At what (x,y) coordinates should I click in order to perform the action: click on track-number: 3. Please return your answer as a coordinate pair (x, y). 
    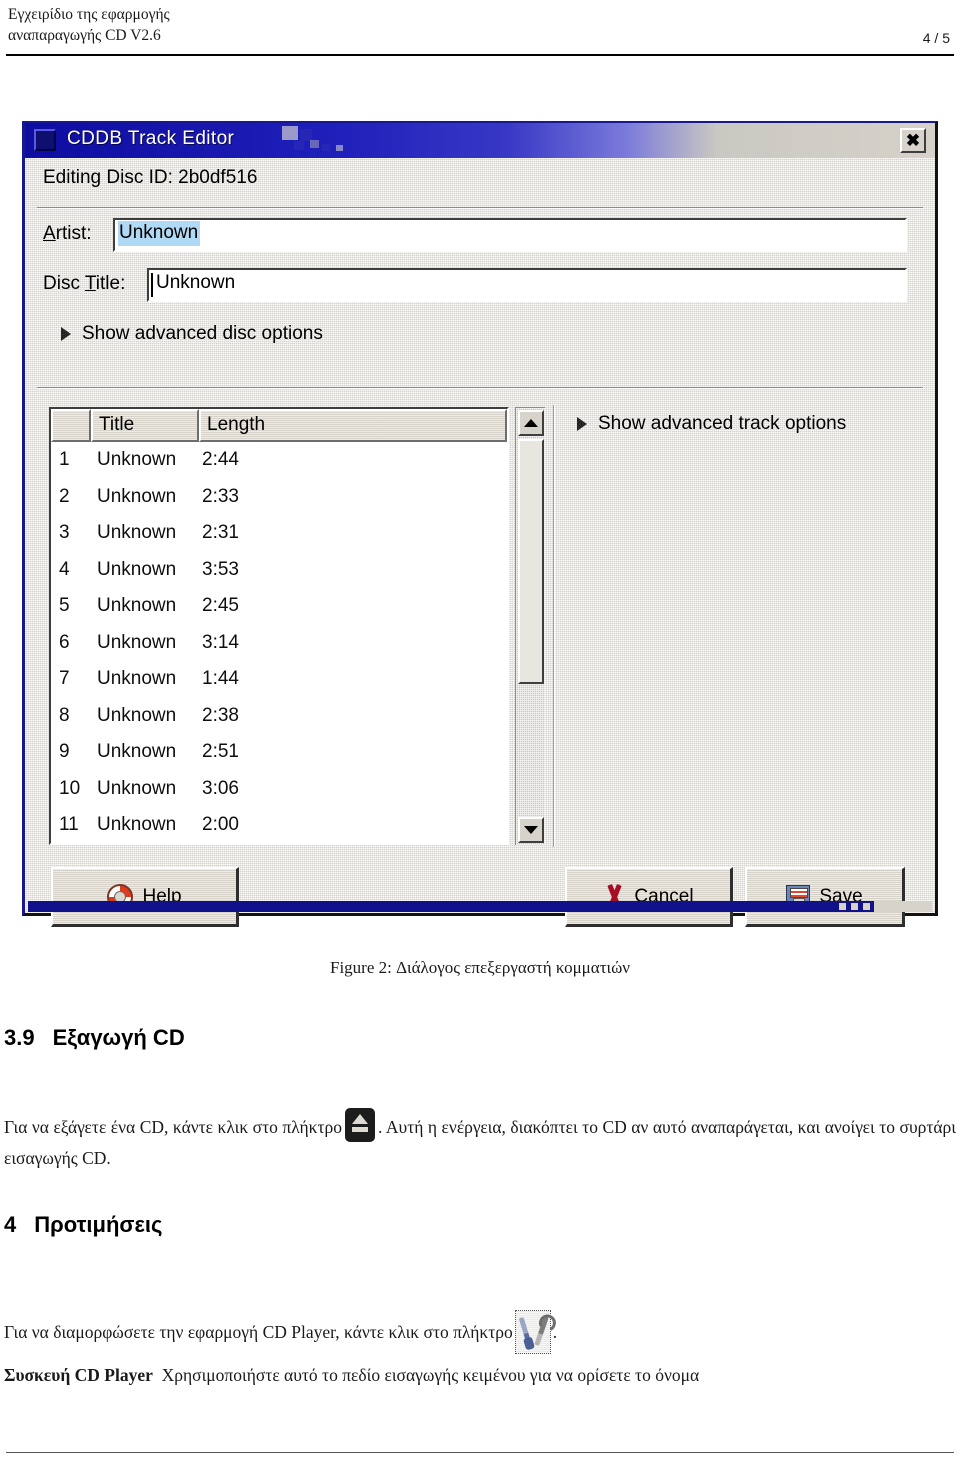
    Looking at the image, I should click on (64, 533).